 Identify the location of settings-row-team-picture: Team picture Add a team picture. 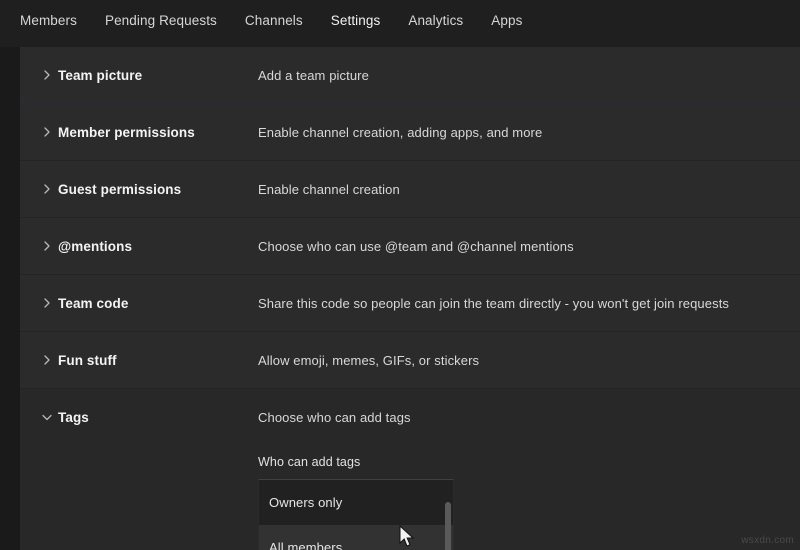
(410, 75).